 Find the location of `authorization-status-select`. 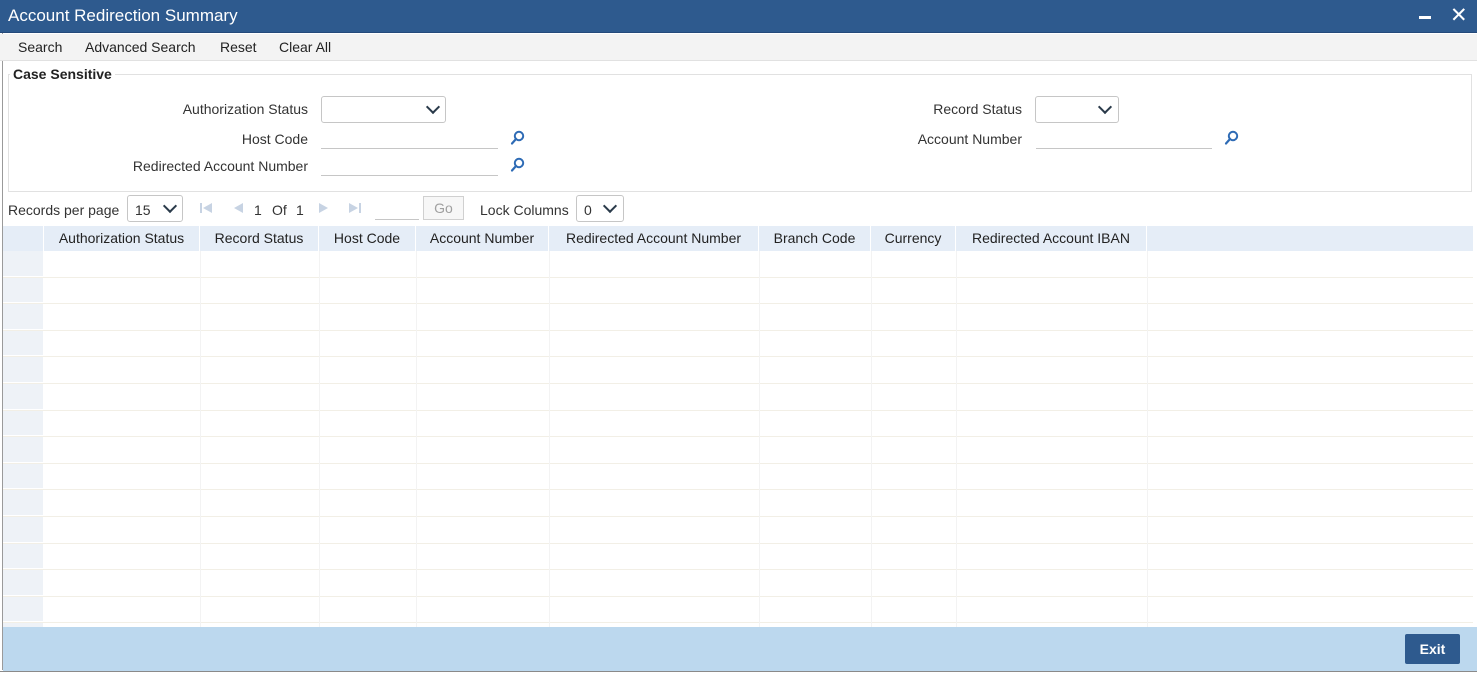

authorization-status-select is located at coordinates (383, 109).